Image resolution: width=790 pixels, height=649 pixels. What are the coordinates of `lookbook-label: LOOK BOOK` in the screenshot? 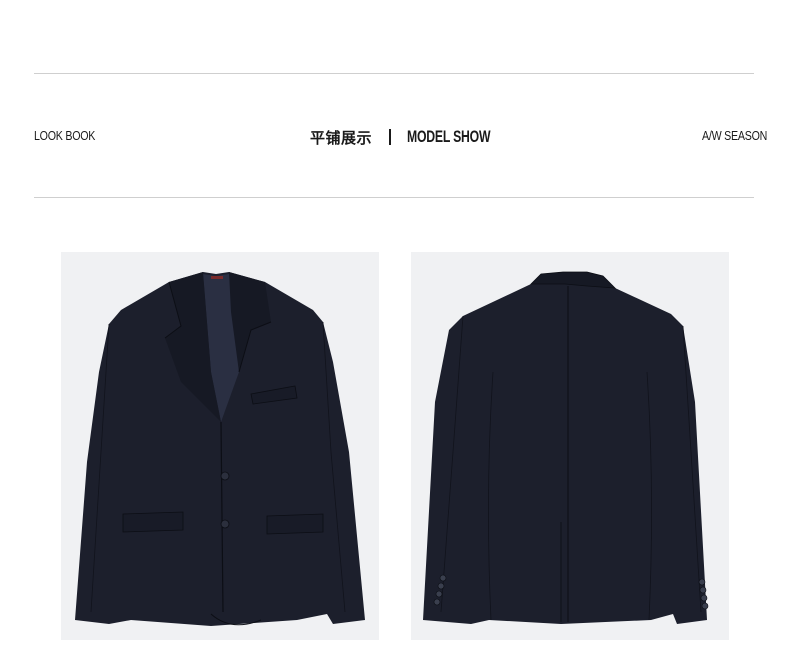 It's located at (65, 135).